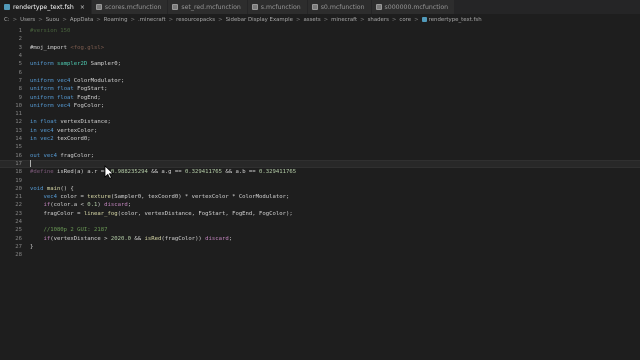  I want to click on code-line: 8 uniform float FogStart;, so click(320, 89).